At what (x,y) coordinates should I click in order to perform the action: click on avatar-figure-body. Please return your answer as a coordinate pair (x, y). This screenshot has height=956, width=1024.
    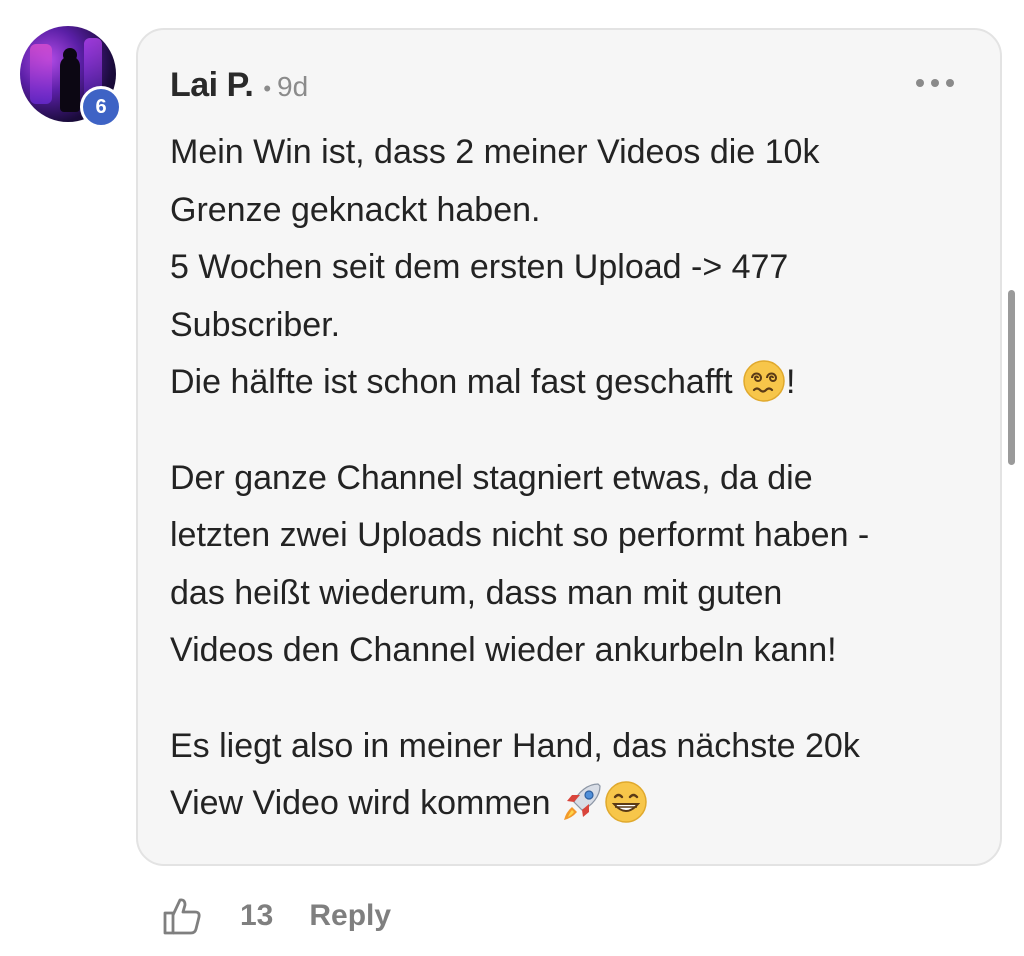
    Looking at the image, I should click on (70, 84).